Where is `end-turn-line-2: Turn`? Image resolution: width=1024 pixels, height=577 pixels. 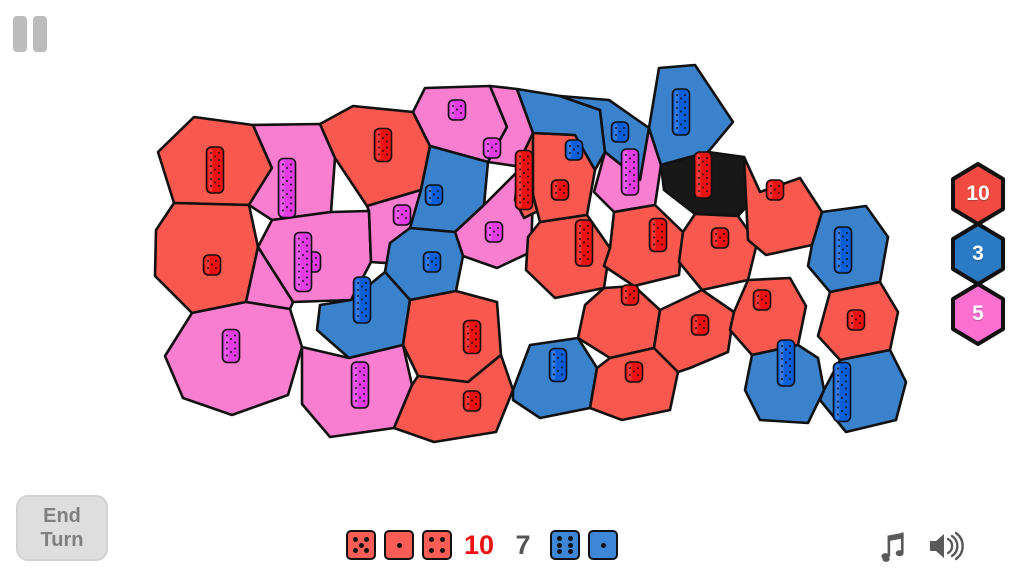
end-turn-line-2: Turn is located at coordinates (62, 540).